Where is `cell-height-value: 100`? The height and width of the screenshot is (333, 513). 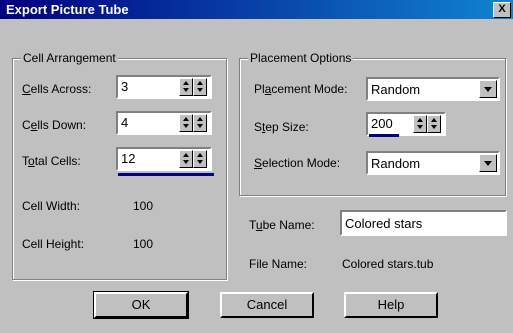
cell-height-value: 100 is located at coordinates (143, 244).